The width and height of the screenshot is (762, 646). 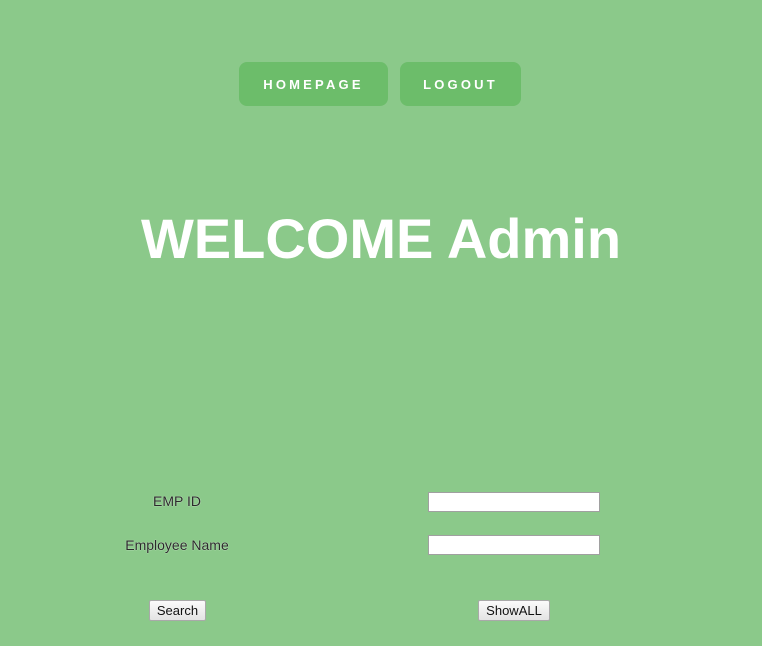 I want to click on emp-id-label: EMP ID, so click(x=177, y=501).